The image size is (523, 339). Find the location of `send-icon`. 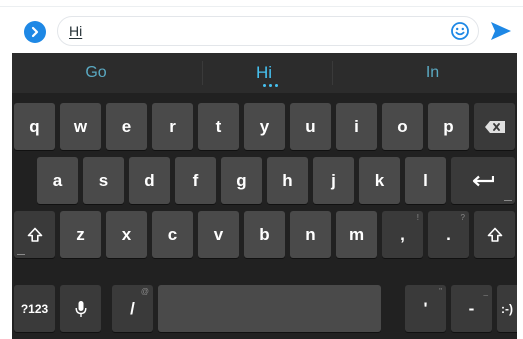

send-icon is located at coordinates (501, 31).